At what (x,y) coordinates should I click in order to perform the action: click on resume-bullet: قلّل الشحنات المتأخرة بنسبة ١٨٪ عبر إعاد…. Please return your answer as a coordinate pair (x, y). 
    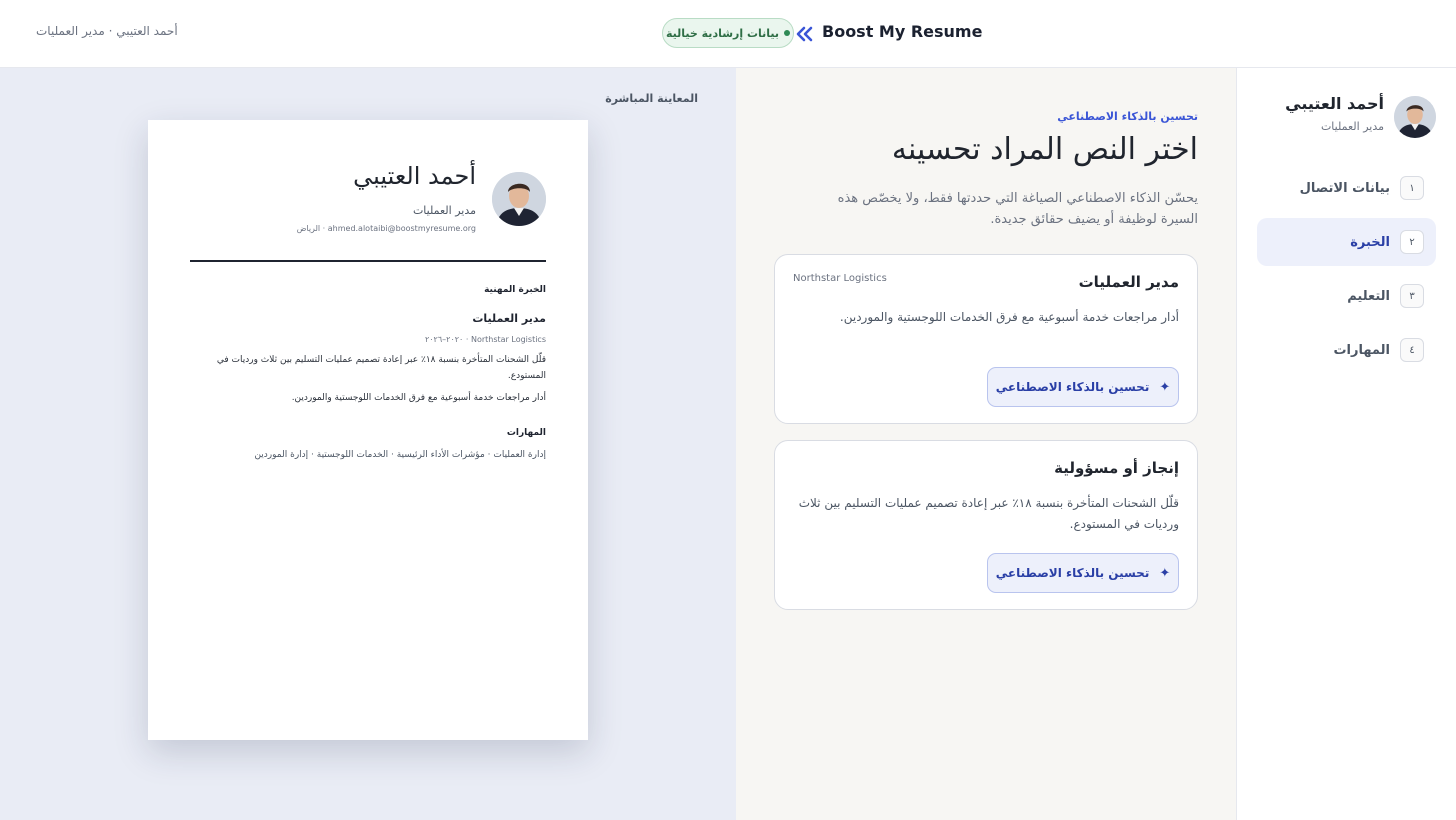
    Looking at the image, I should click on (381, 368).